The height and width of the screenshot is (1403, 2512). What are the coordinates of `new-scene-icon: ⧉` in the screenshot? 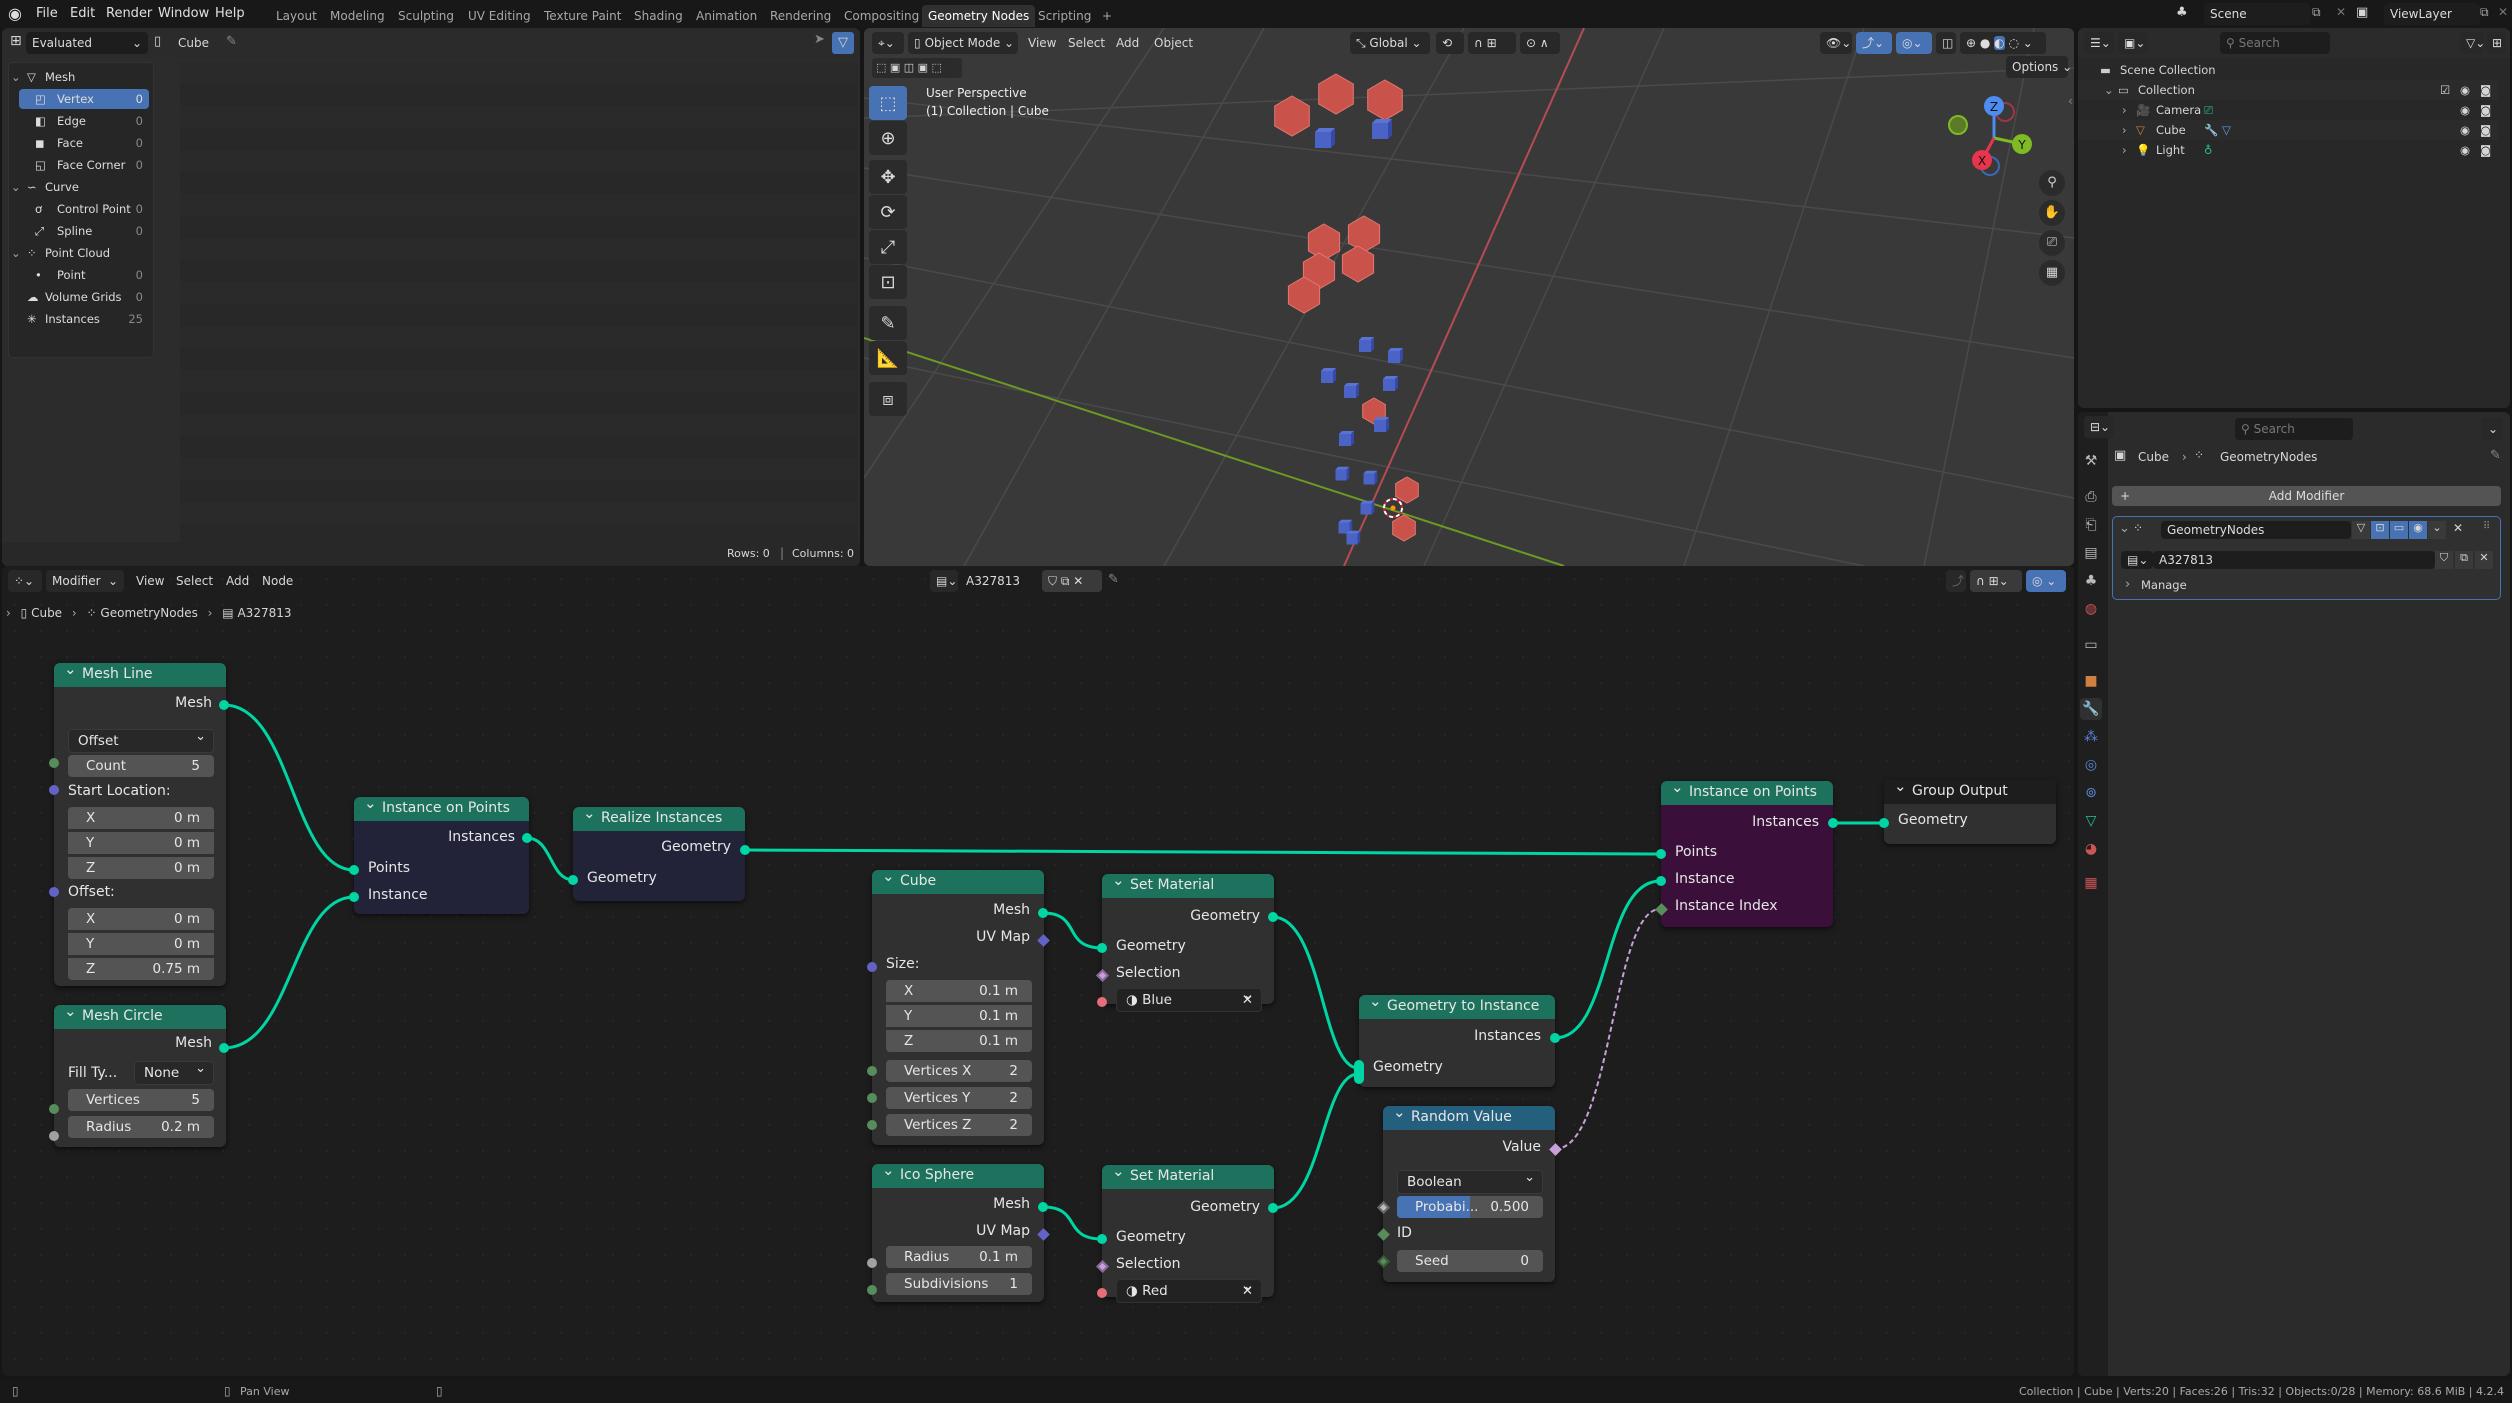 It's located at (2316, 12).